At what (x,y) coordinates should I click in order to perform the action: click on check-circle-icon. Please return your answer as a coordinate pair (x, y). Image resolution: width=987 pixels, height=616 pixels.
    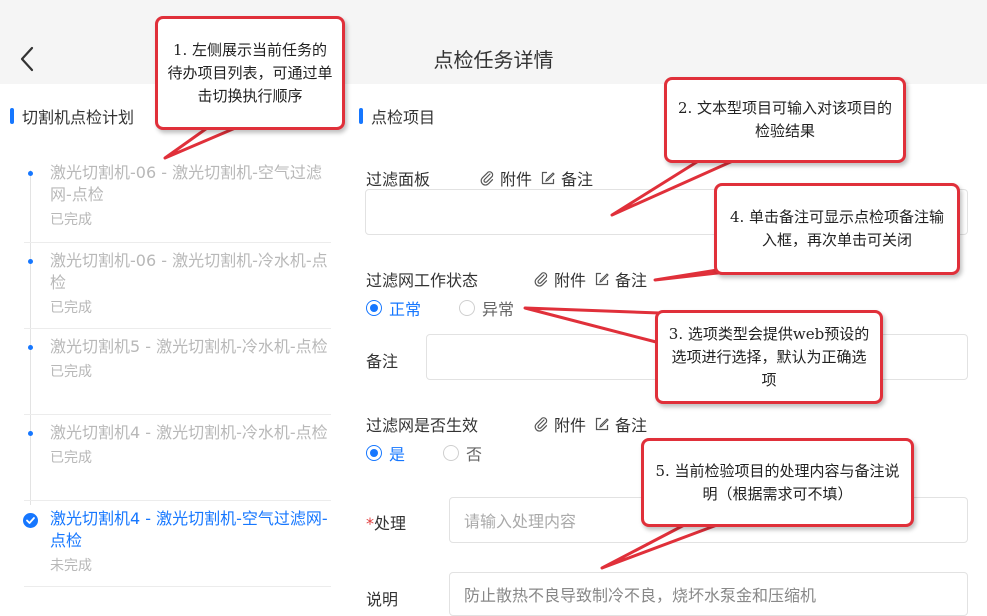
    Looking at the image, I should click on (30, 520).